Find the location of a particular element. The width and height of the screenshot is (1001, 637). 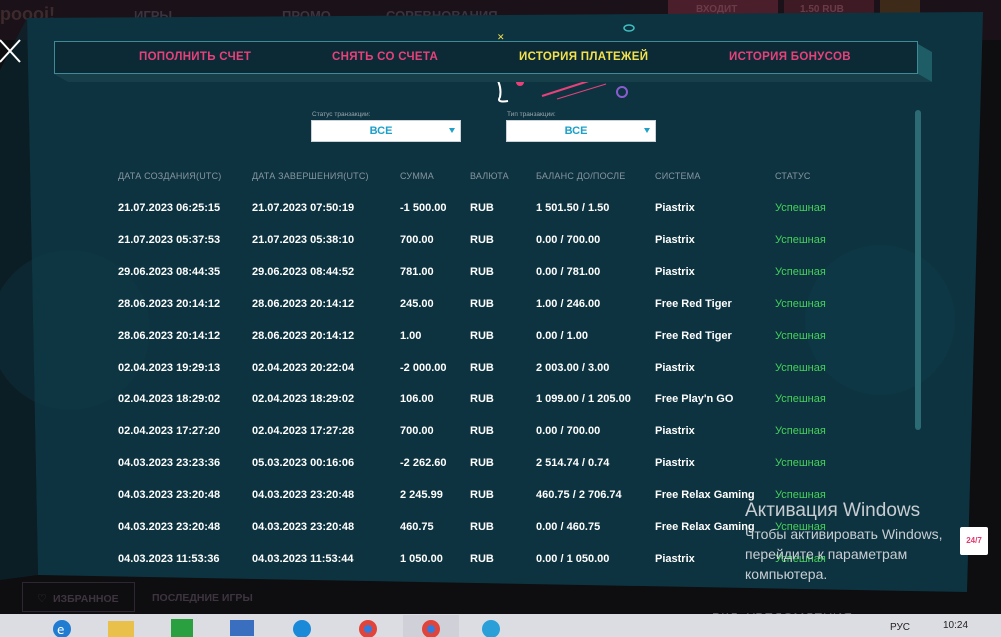

keyboard-icon is located at coordinates (242, 628).